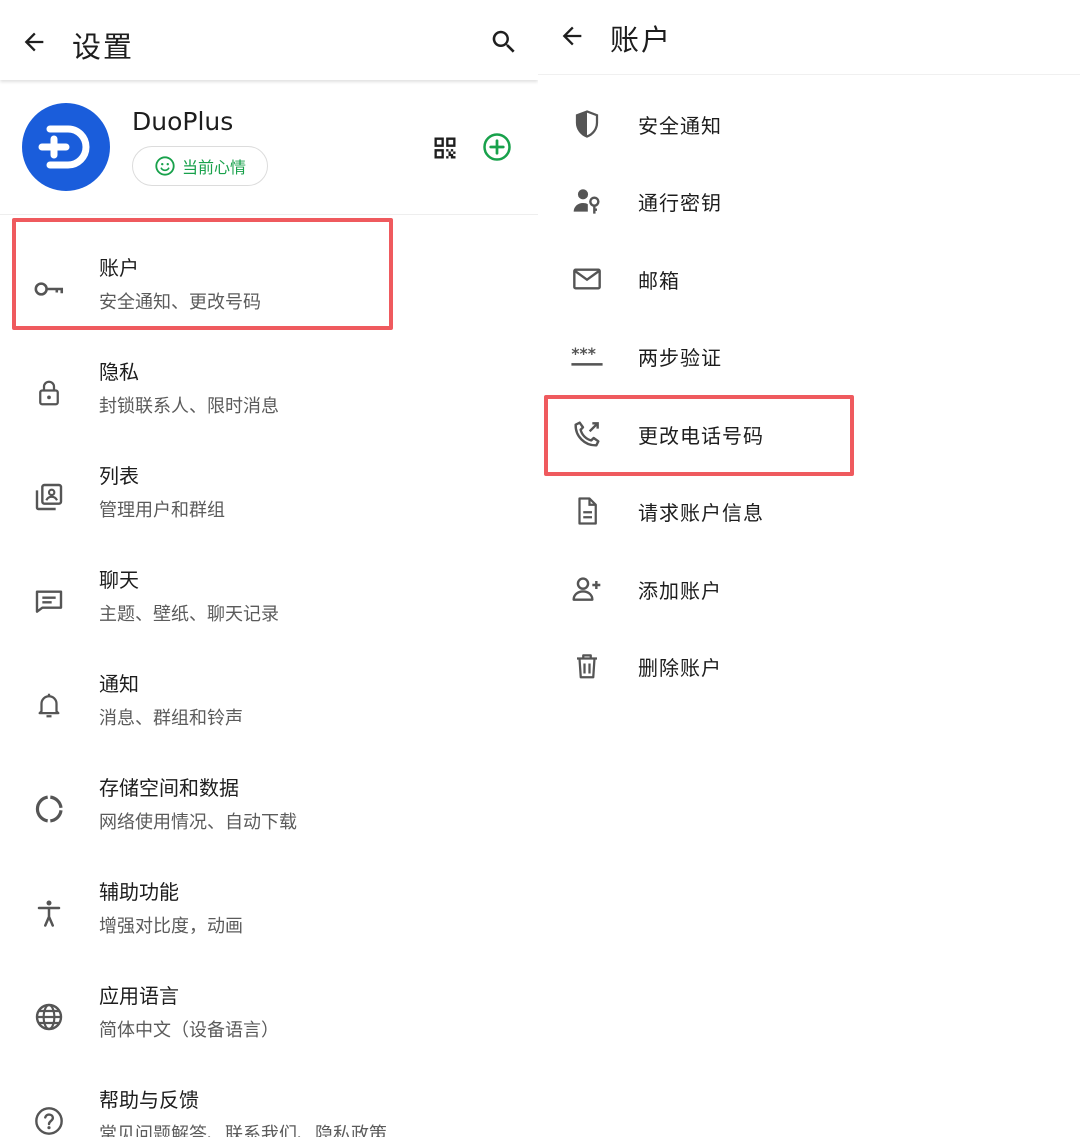  What do you see at coordinates (119, 476) in the screenshot?
I see `item-title: 列表` at bounding box center [119, 476].